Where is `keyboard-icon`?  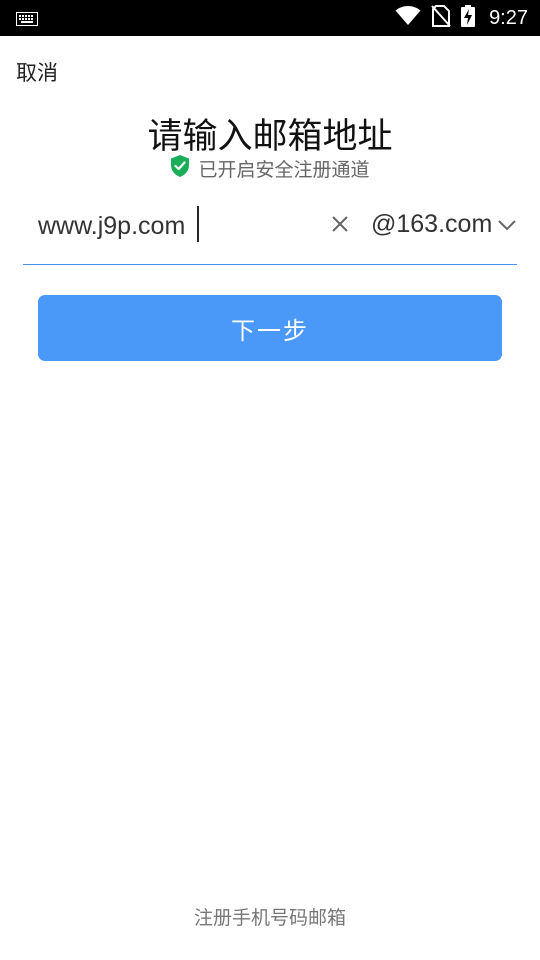 keyboard-icon is located at coordinates (27, 20).